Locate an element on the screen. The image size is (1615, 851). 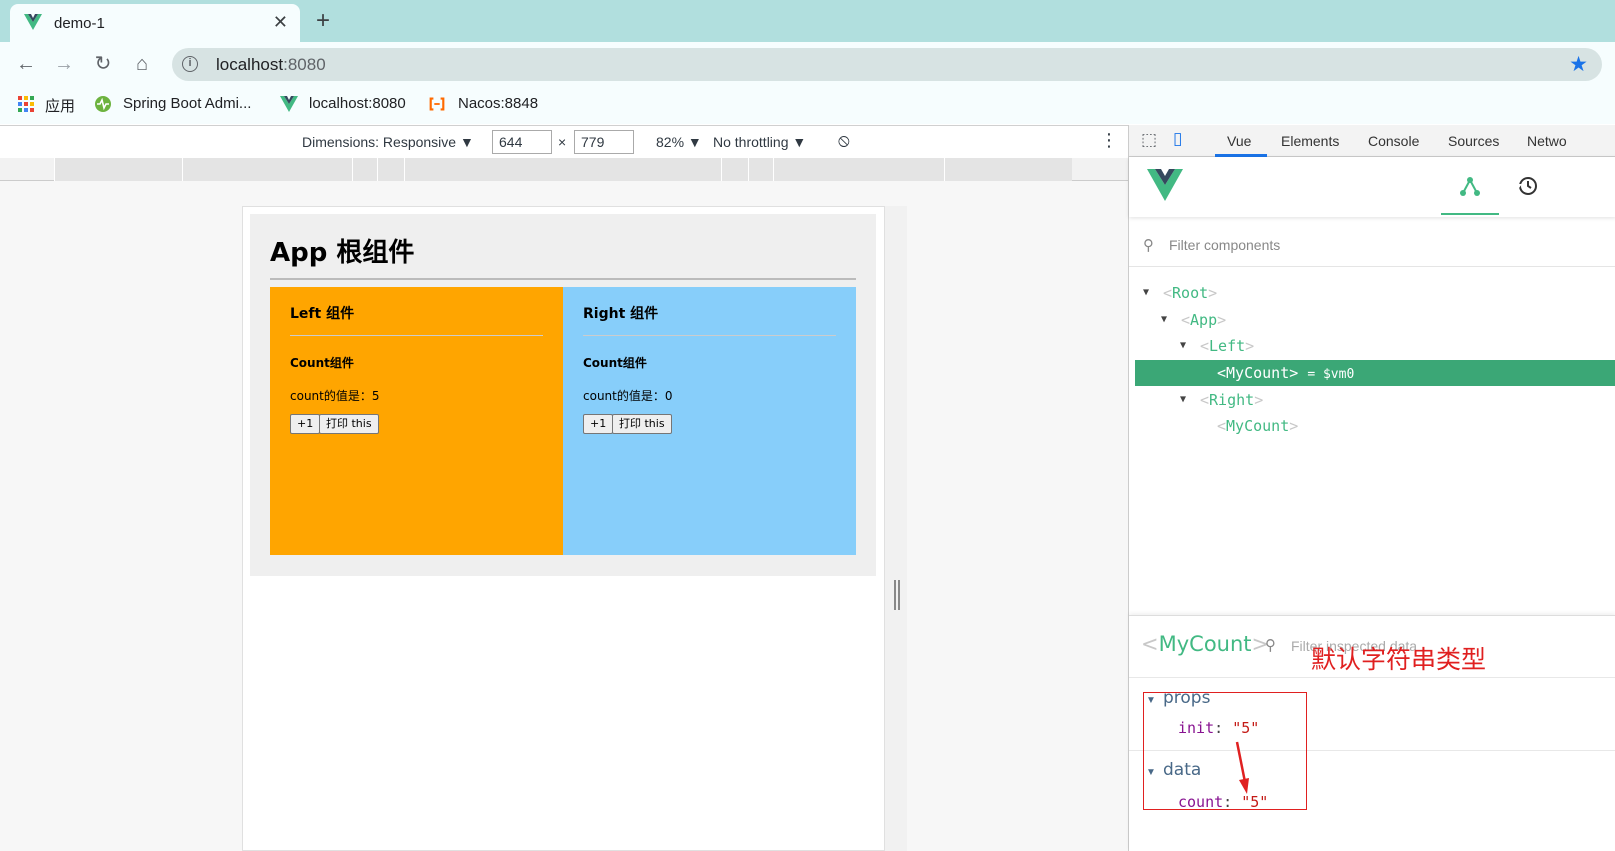
reload-icon: ↻ is located at coordinates (103, 64).